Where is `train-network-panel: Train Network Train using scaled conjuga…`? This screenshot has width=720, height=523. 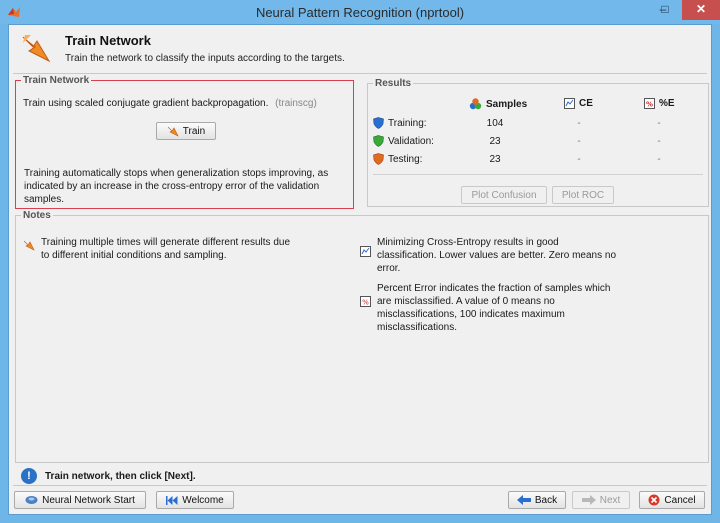
train-network-panel: Train Network Train using scaled conjuga… is located at coordinates (184, 142).